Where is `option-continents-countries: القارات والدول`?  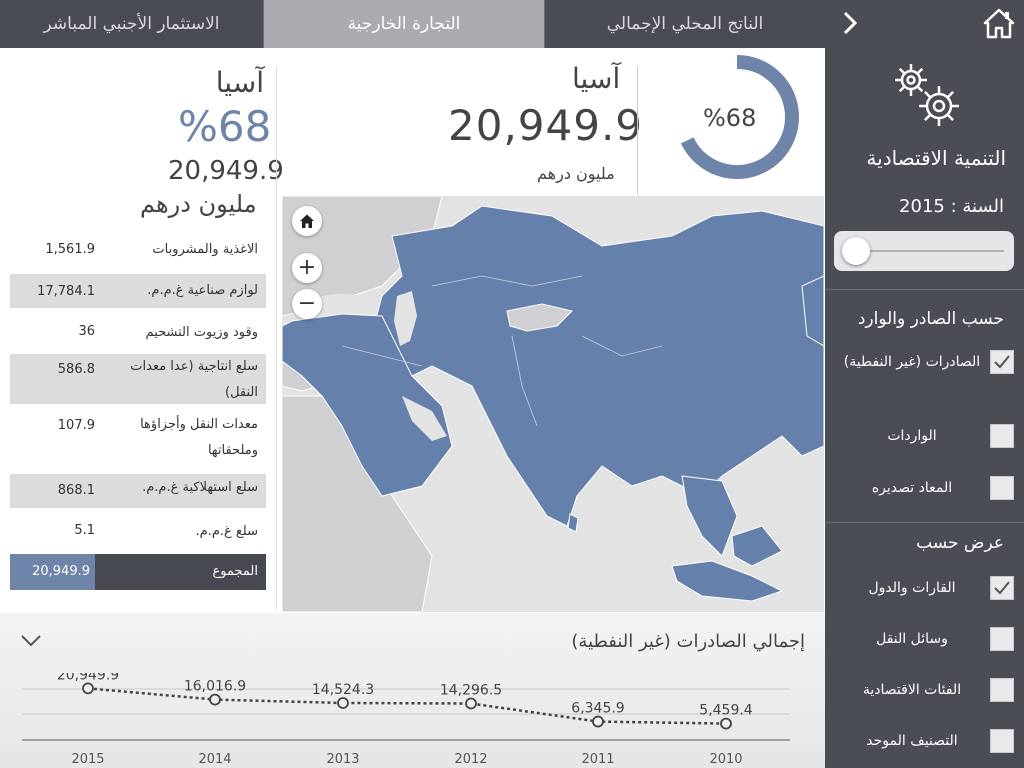 option-continents-countries: القارات والدول is located at coordinates (924, 588).